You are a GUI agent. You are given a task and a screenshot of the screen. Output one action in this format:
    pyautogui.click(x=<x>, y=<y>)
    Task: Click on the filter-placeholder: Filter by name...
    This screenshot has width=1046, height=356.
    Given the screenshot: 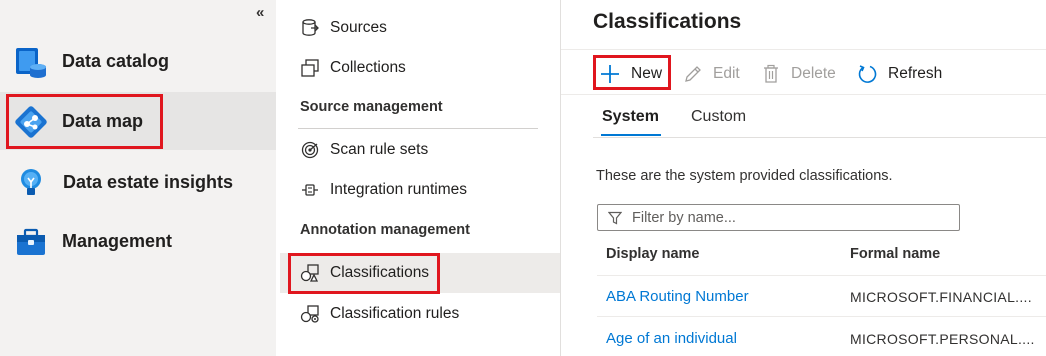 What is the action you would take?
    pyautogui.click(x=684, y=217)
    